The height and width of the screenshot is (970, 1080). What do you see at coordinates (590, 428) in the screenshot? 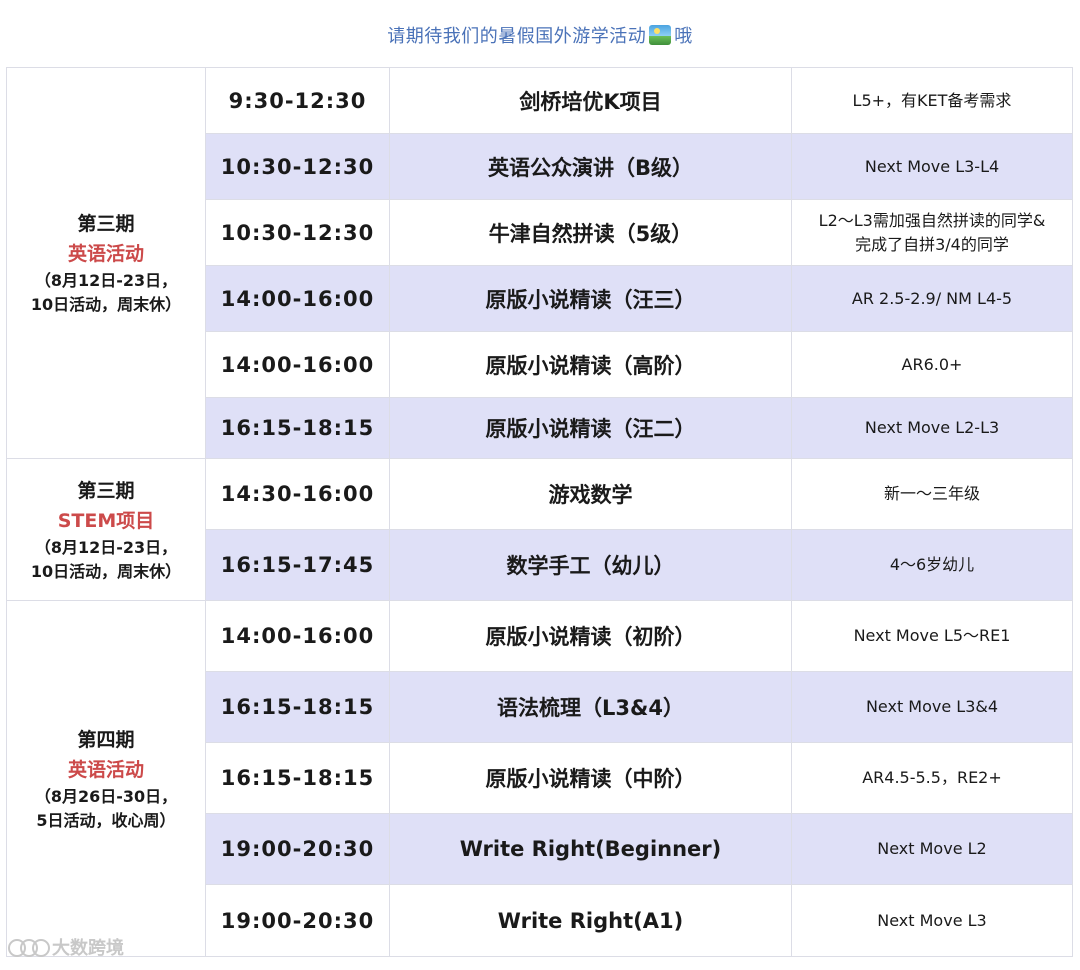
I see `course-cell: 原版小说精读（汪二）` at bounding box center [590, 428].